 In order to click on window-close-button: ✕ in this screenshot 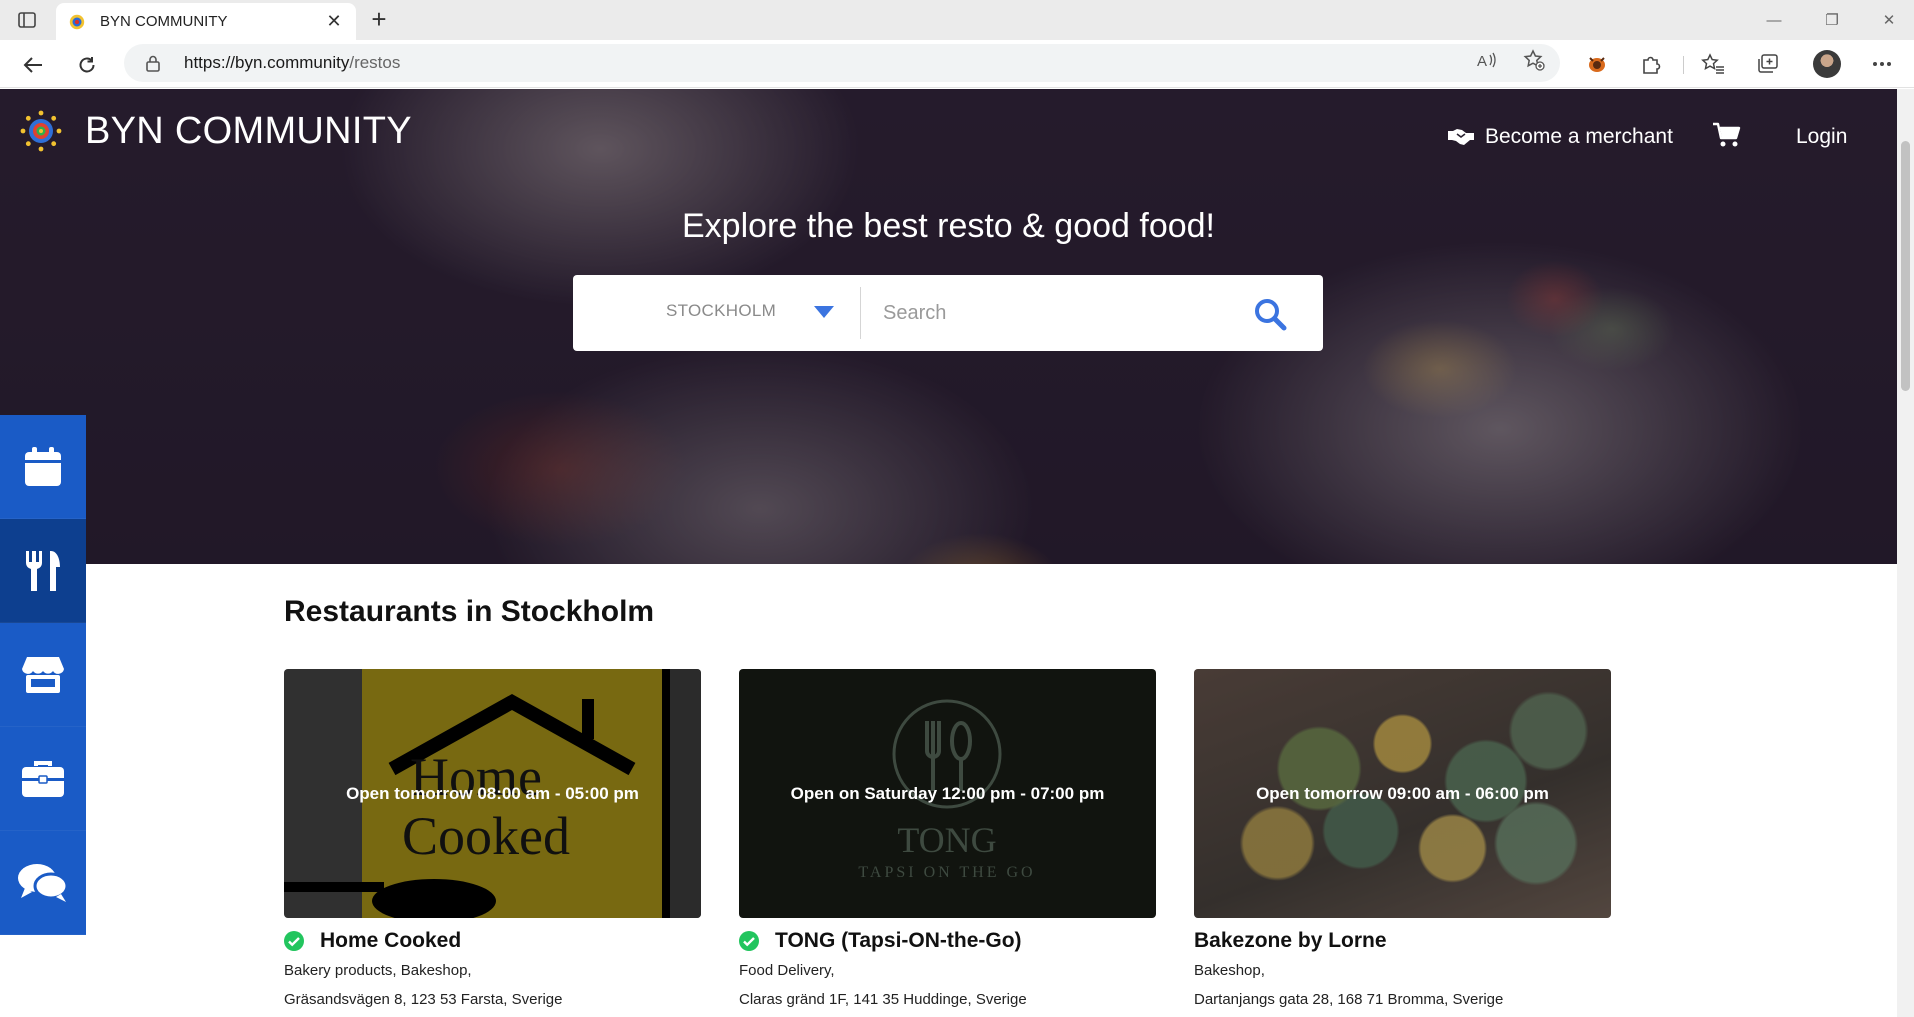, I will do `click(1889, 20)`.